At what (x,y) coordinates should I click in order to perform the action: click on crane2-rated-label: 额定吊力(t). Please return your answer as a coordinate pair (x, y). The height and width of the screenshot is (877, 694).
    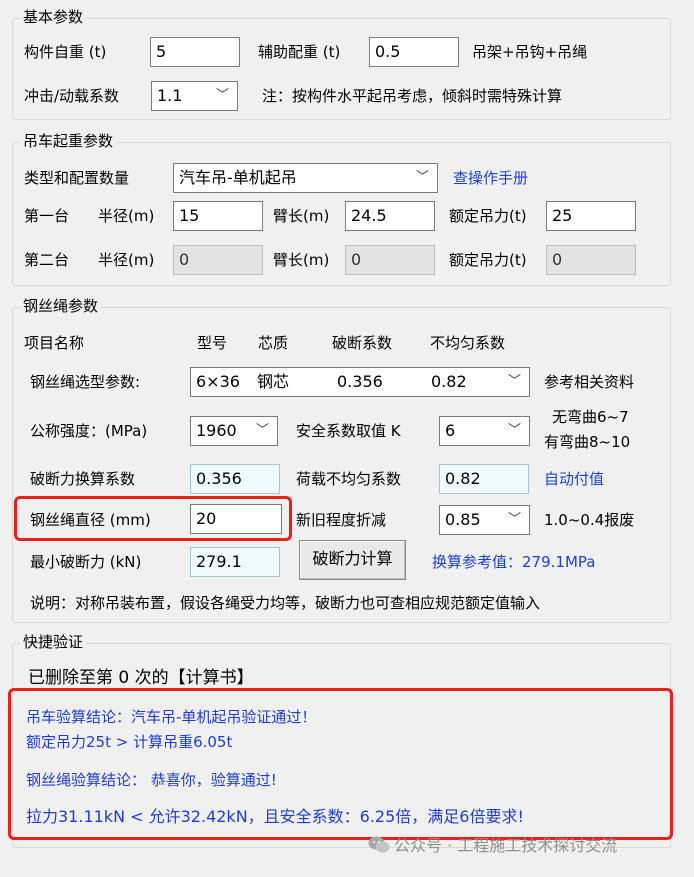
    Looking at the image, I should click on (488, 260).